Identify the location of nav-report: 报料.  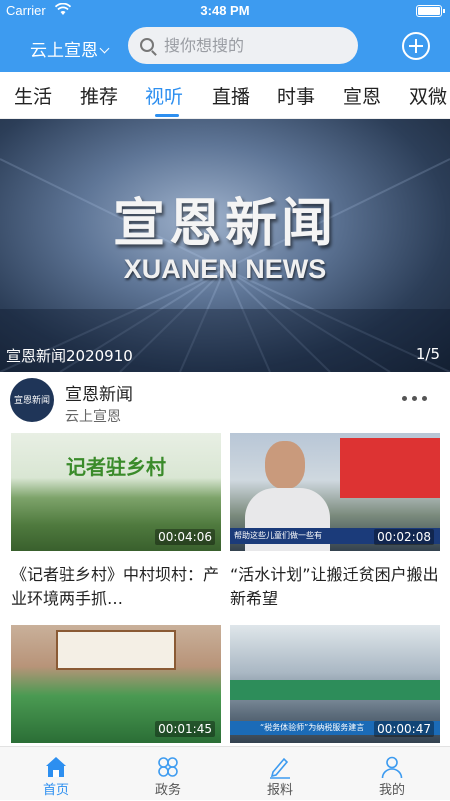
(280, 774).